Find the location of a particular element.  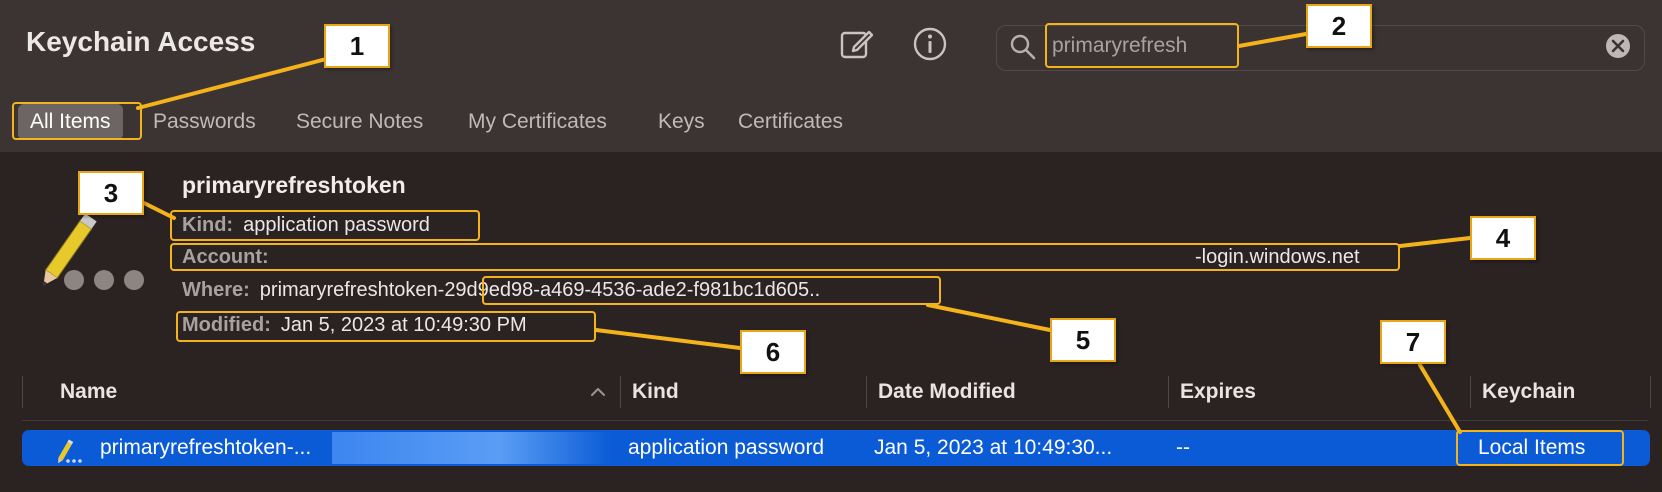

callout-3: 3 is located at coordinates (111, 193).